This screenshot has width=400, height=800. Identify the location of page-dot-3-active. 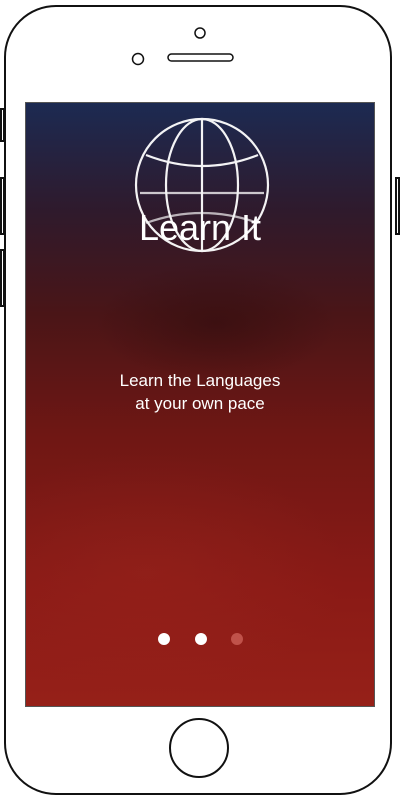
(237, 639).